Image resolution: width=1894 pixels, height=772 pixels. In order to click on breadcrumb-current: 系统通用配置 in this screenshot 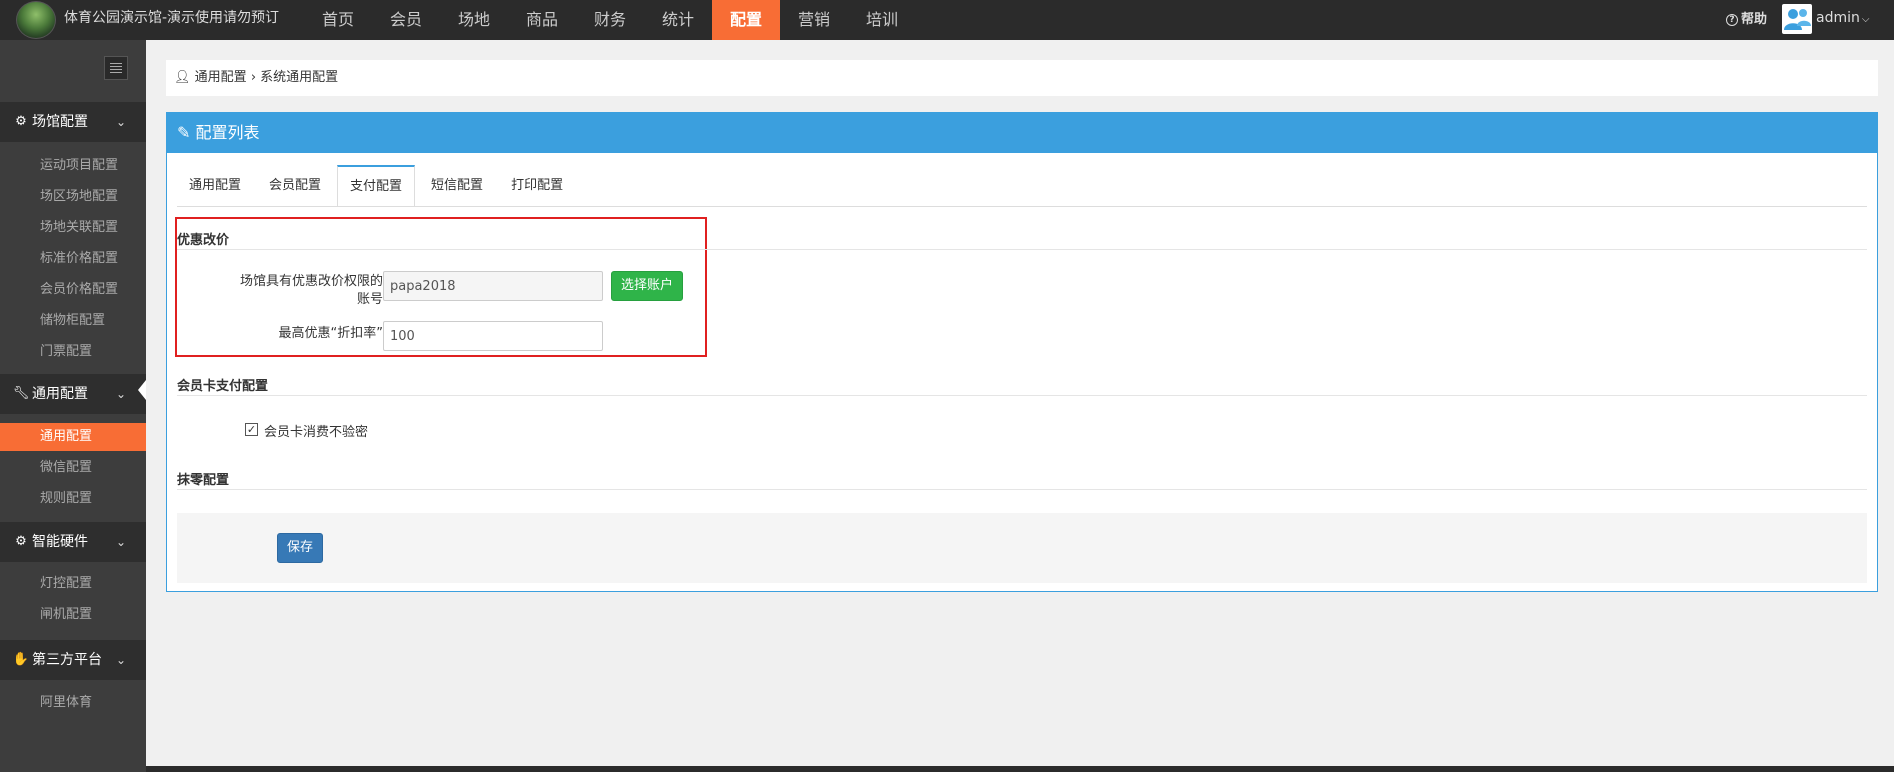, I will do `click(299, 77)`.